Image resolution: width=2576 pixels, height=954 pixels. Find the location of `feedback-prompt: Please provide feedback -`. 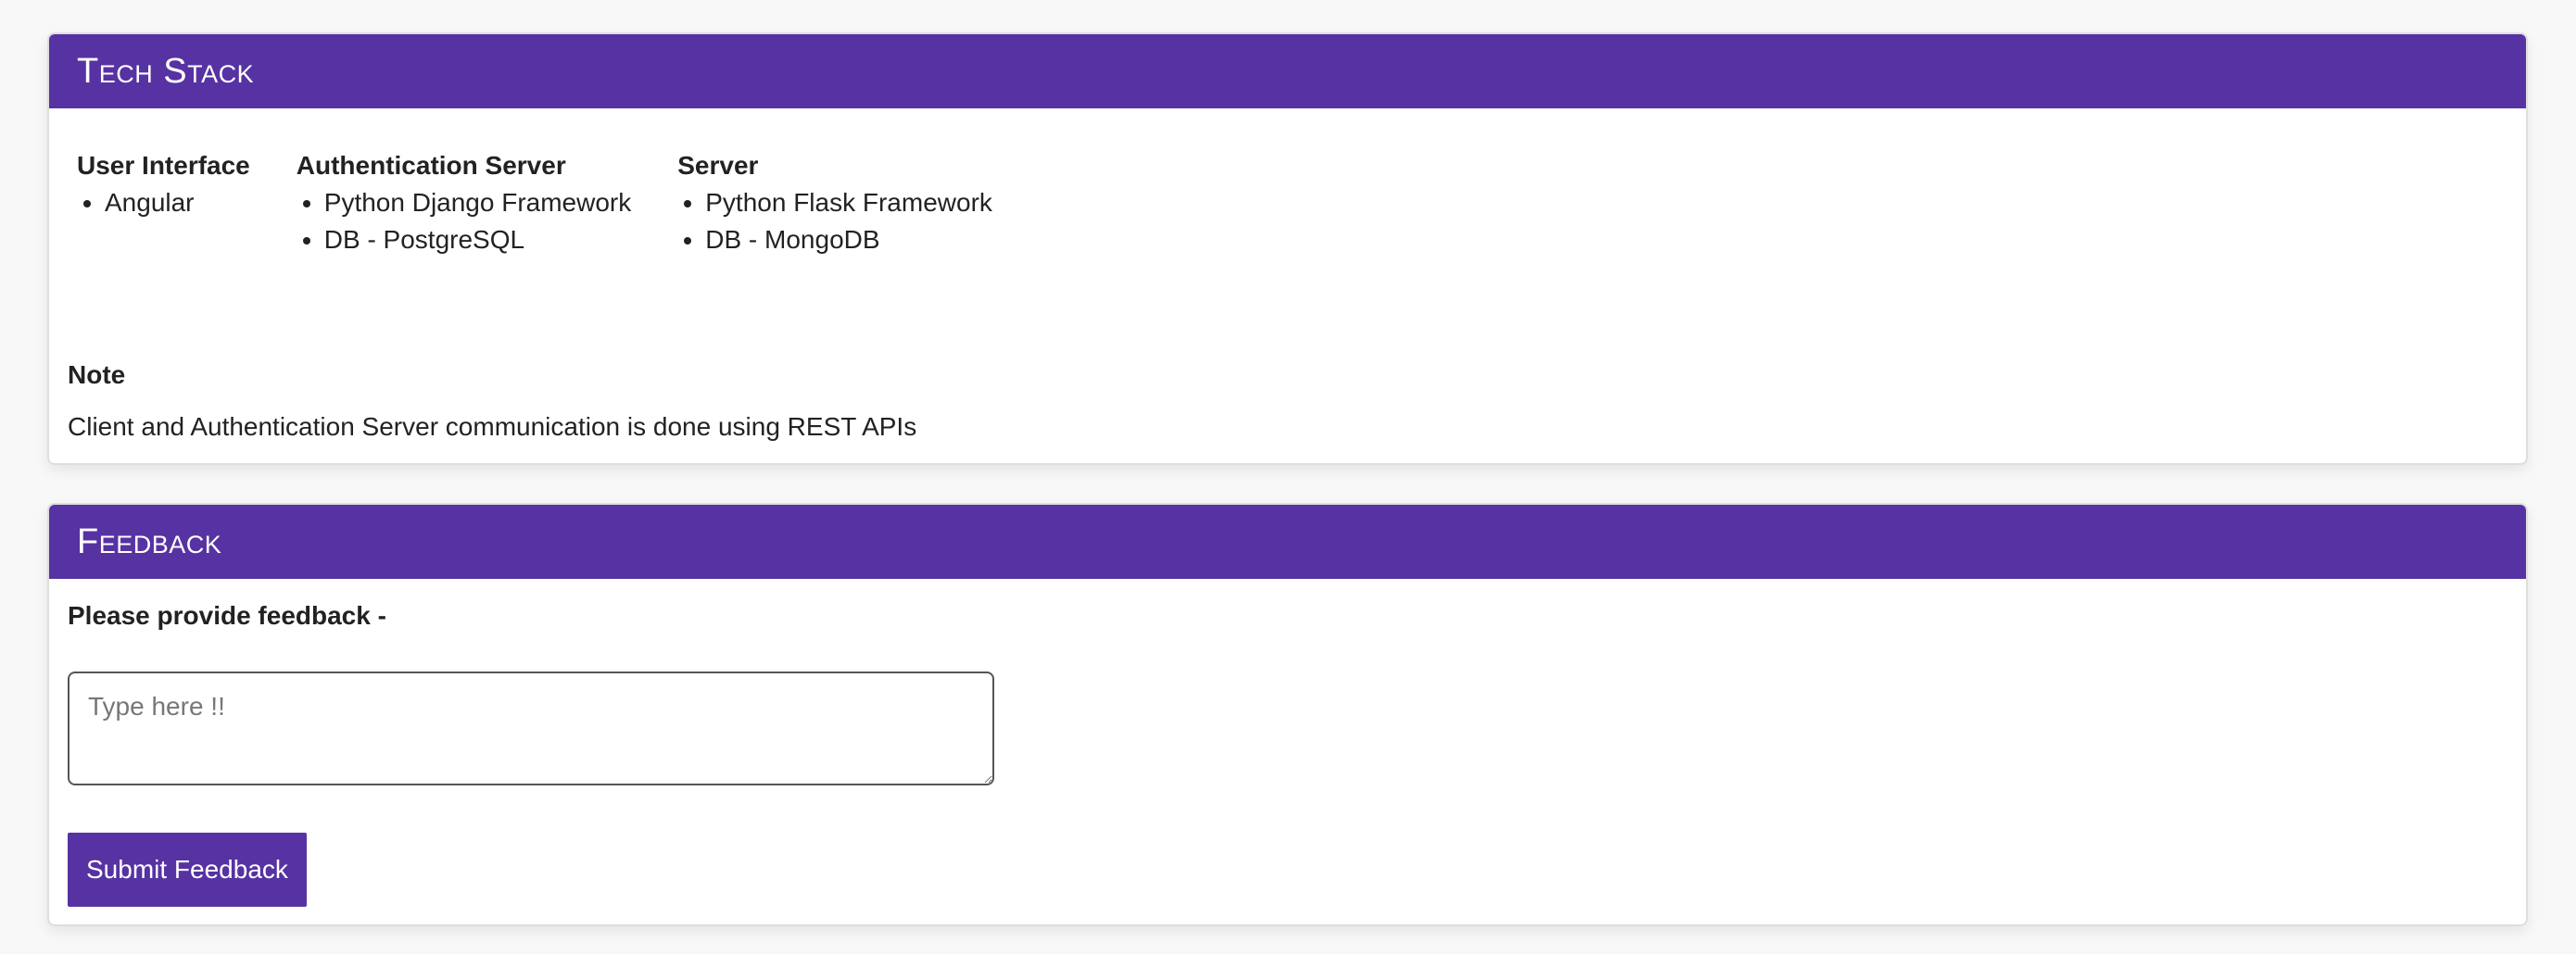

feedback-prompt: Please provide feedback - is located at coordinates (227, 615).